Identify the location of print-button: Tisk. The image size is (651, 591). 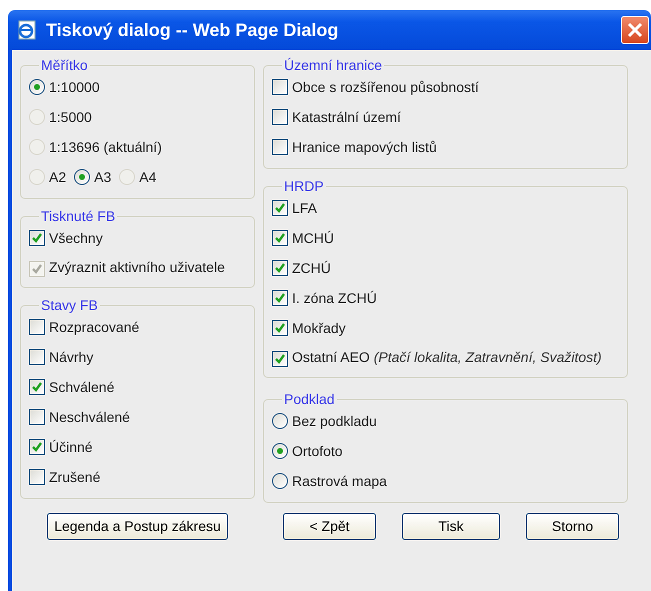
(451, 526).